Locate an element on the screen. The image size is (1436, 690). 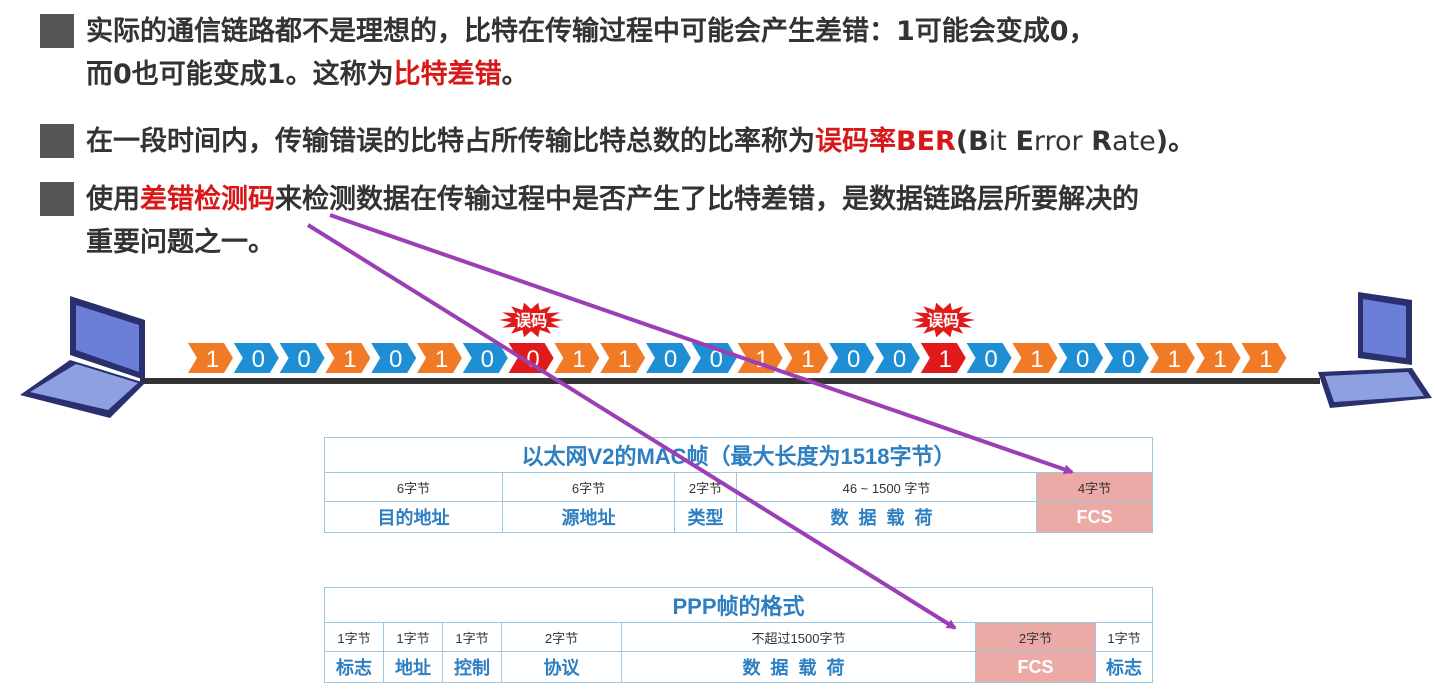
bitstream: 1 0 0 1 0 1 0误码0 1 1 0 0 1 1 0 0误码1 0 1 0 0 1 1 1 is located at coordinates (737, 337).